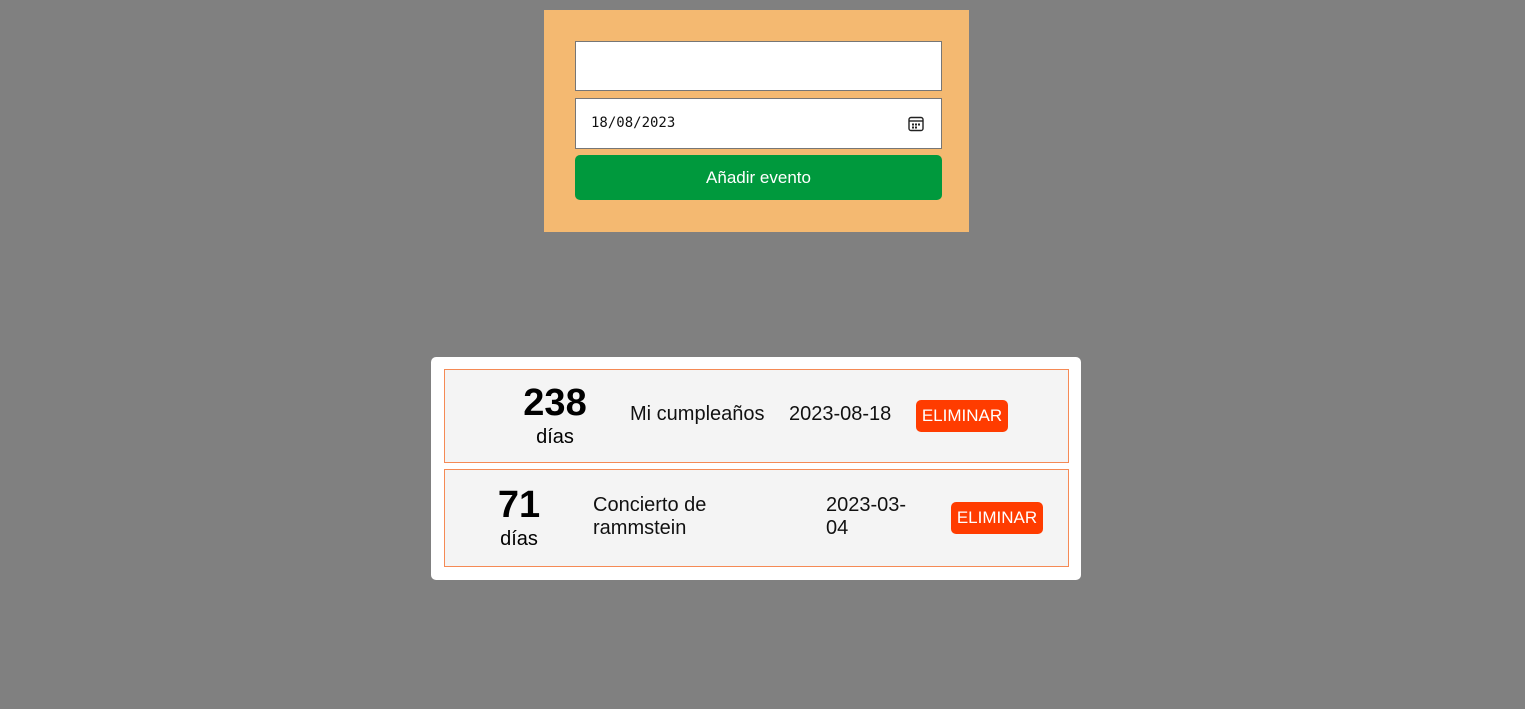 This screenshot has height=709, width=1525. Describe the element at coordinates (758, 66) in the screenshot. I see `event-name-input` at that location.